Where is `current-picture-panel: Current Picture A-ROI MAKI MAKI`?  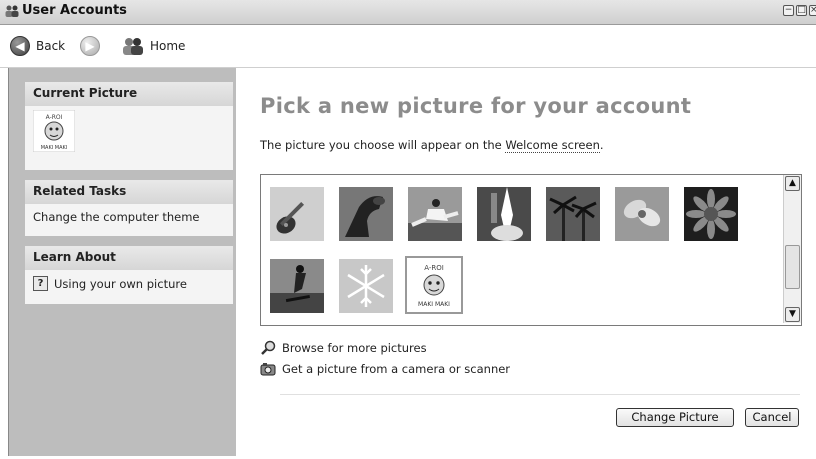
current-picture-panel: Current Picture A-ROI MAKI MAKI is located at coordinates (129, 126).